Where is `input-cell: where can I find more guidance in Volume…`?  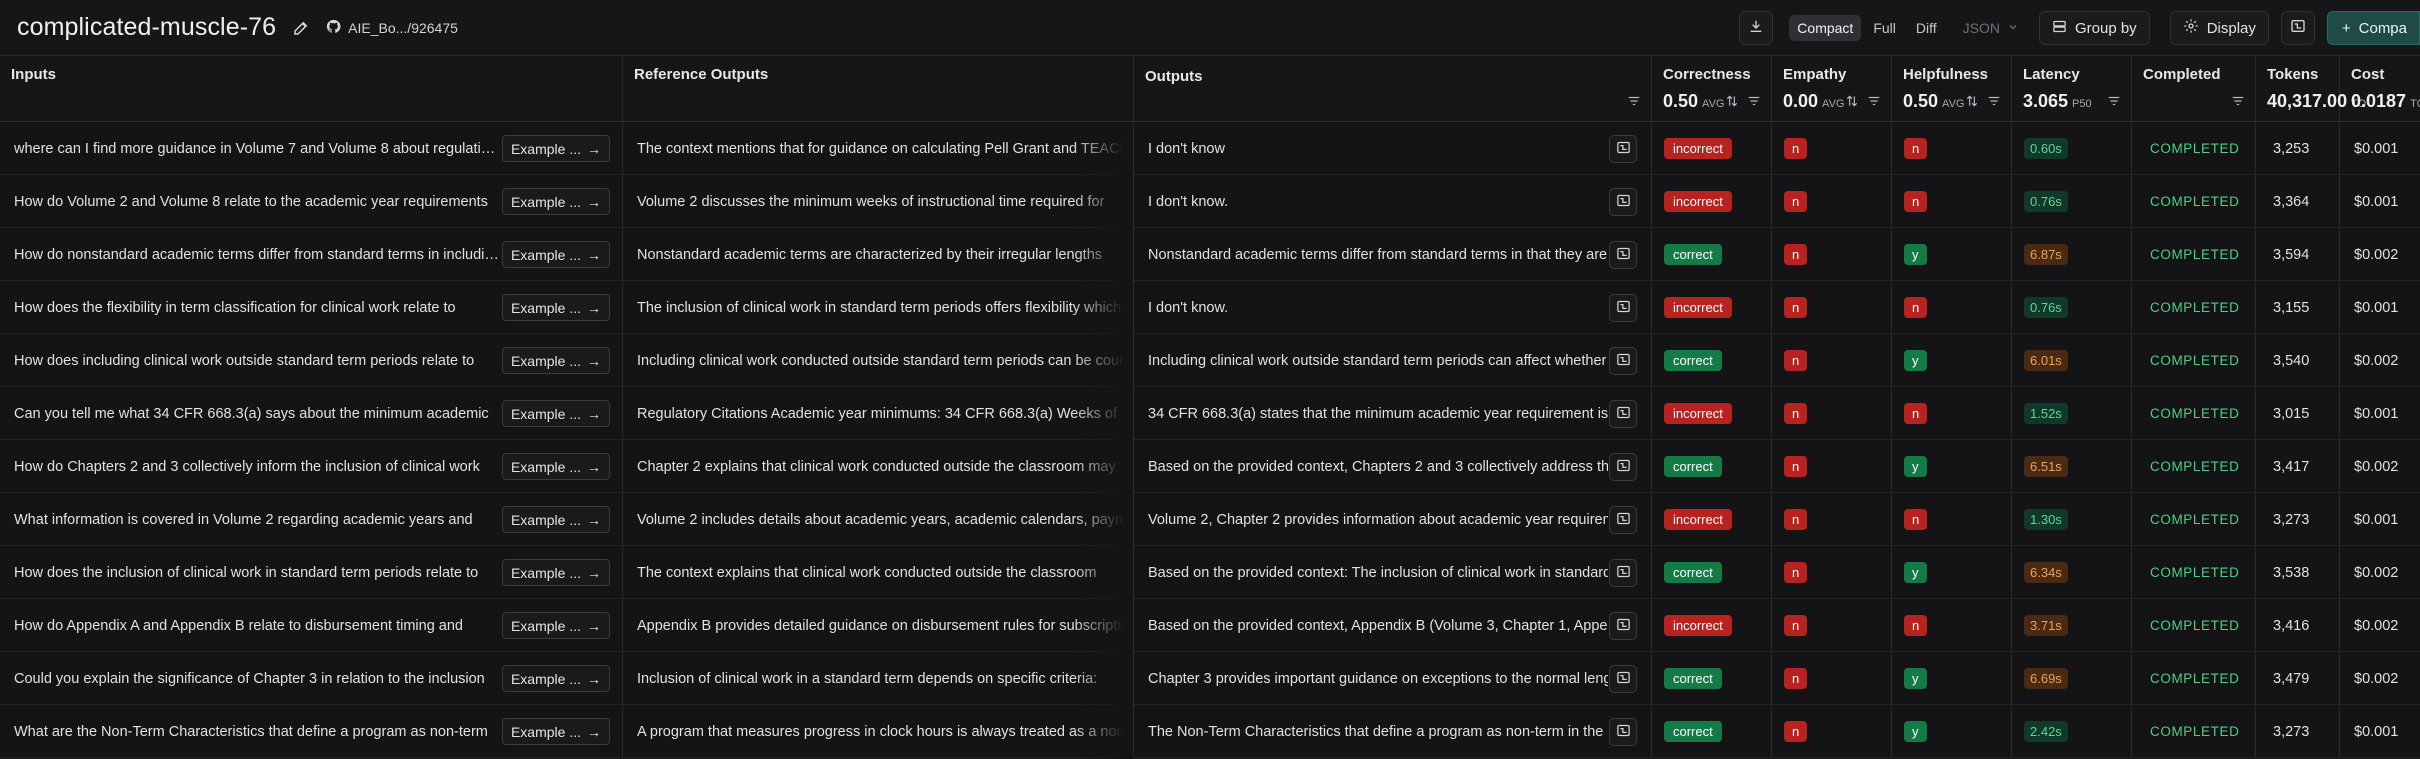
input-cell: where can I find more guidance in Volume… is located at coordinates (311, 148).